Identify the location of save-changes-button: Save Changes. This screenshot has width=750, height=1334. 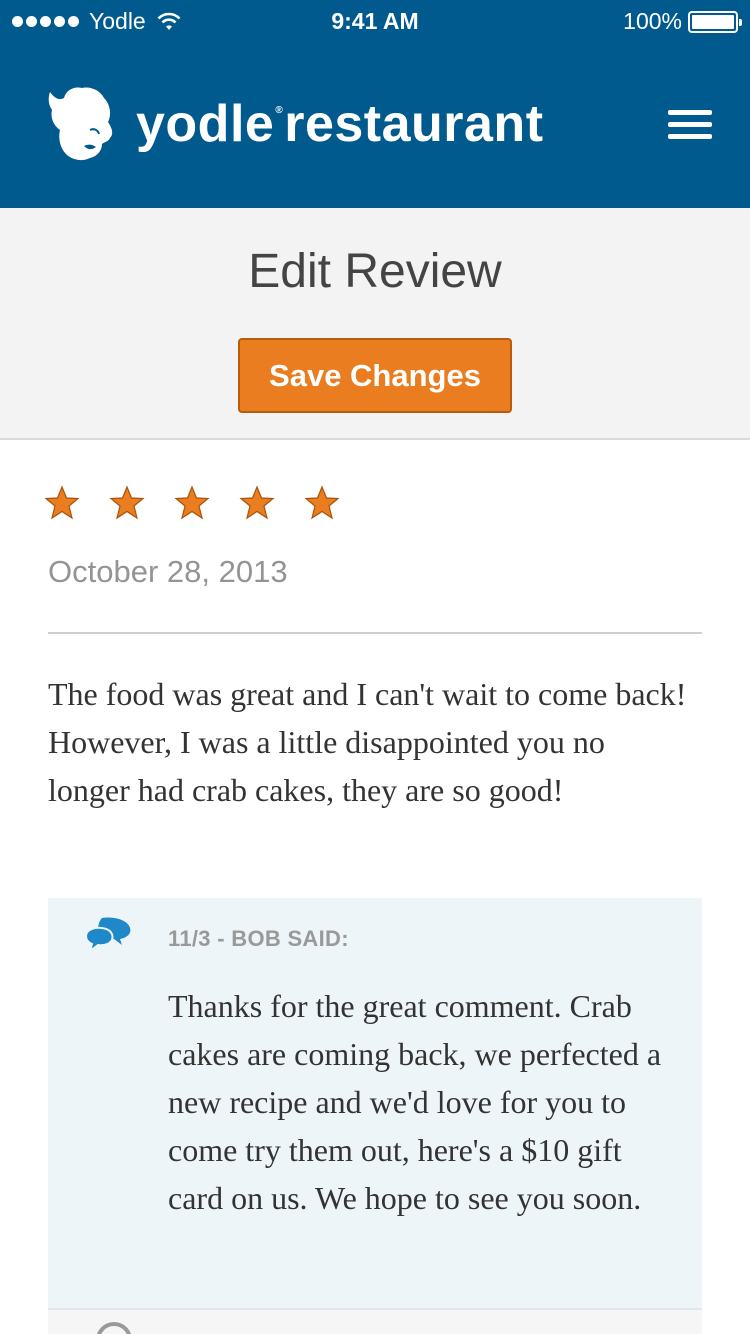
(375, 375).